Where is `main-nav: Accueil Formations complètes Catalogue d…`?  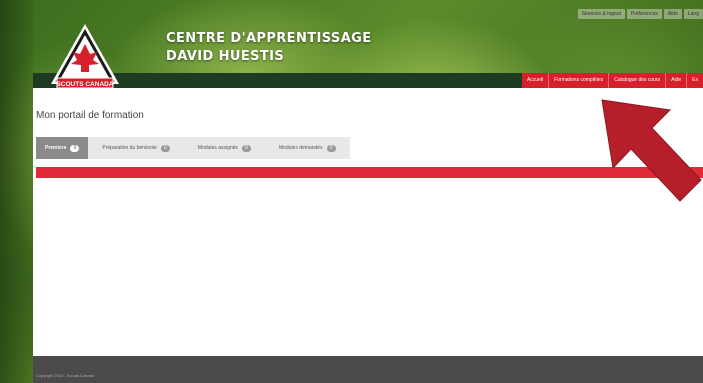
main-nav: Accueil Formations complètes Catalogue d… is located at coordinates (612, 80).